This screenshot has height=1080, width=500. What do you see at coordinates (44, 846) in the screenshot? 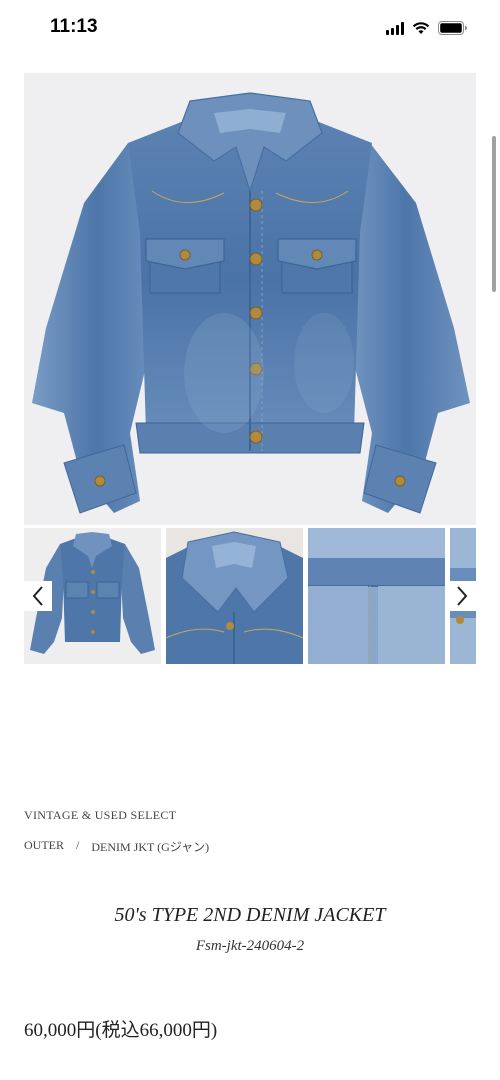
I see `breadcrumb-outer-link: OUTER` at bounding box center [44, 846].